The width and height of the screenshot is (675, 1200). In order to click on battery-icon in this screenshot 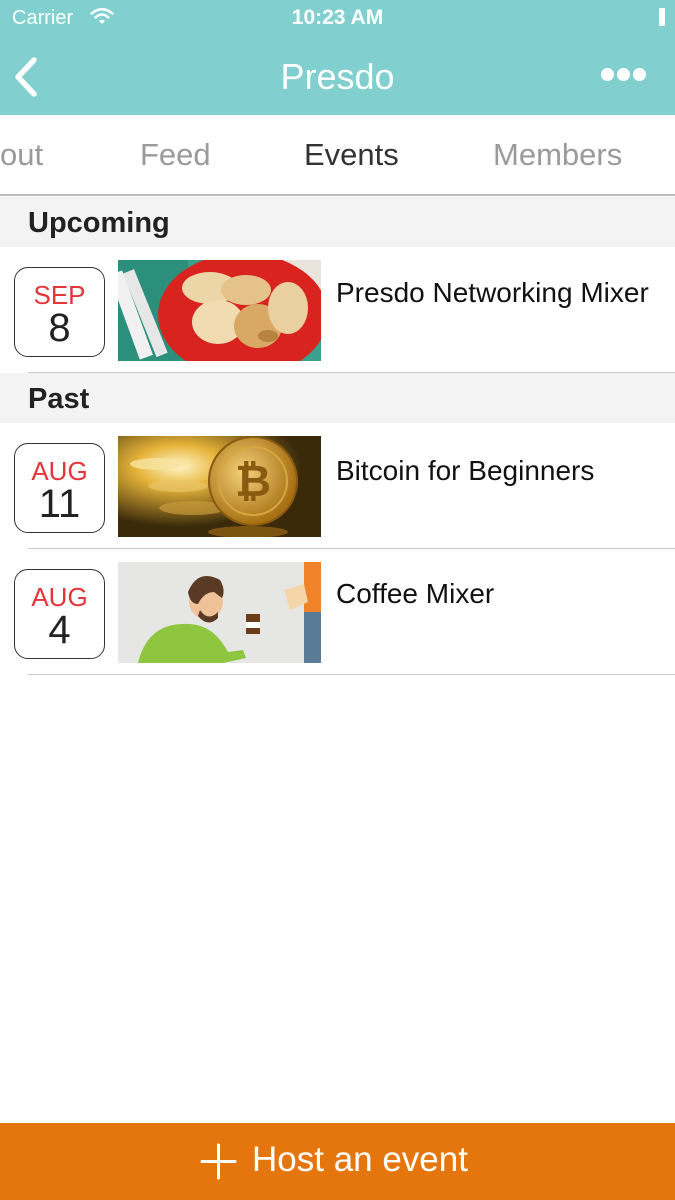, I will do `click(662, 17)`.